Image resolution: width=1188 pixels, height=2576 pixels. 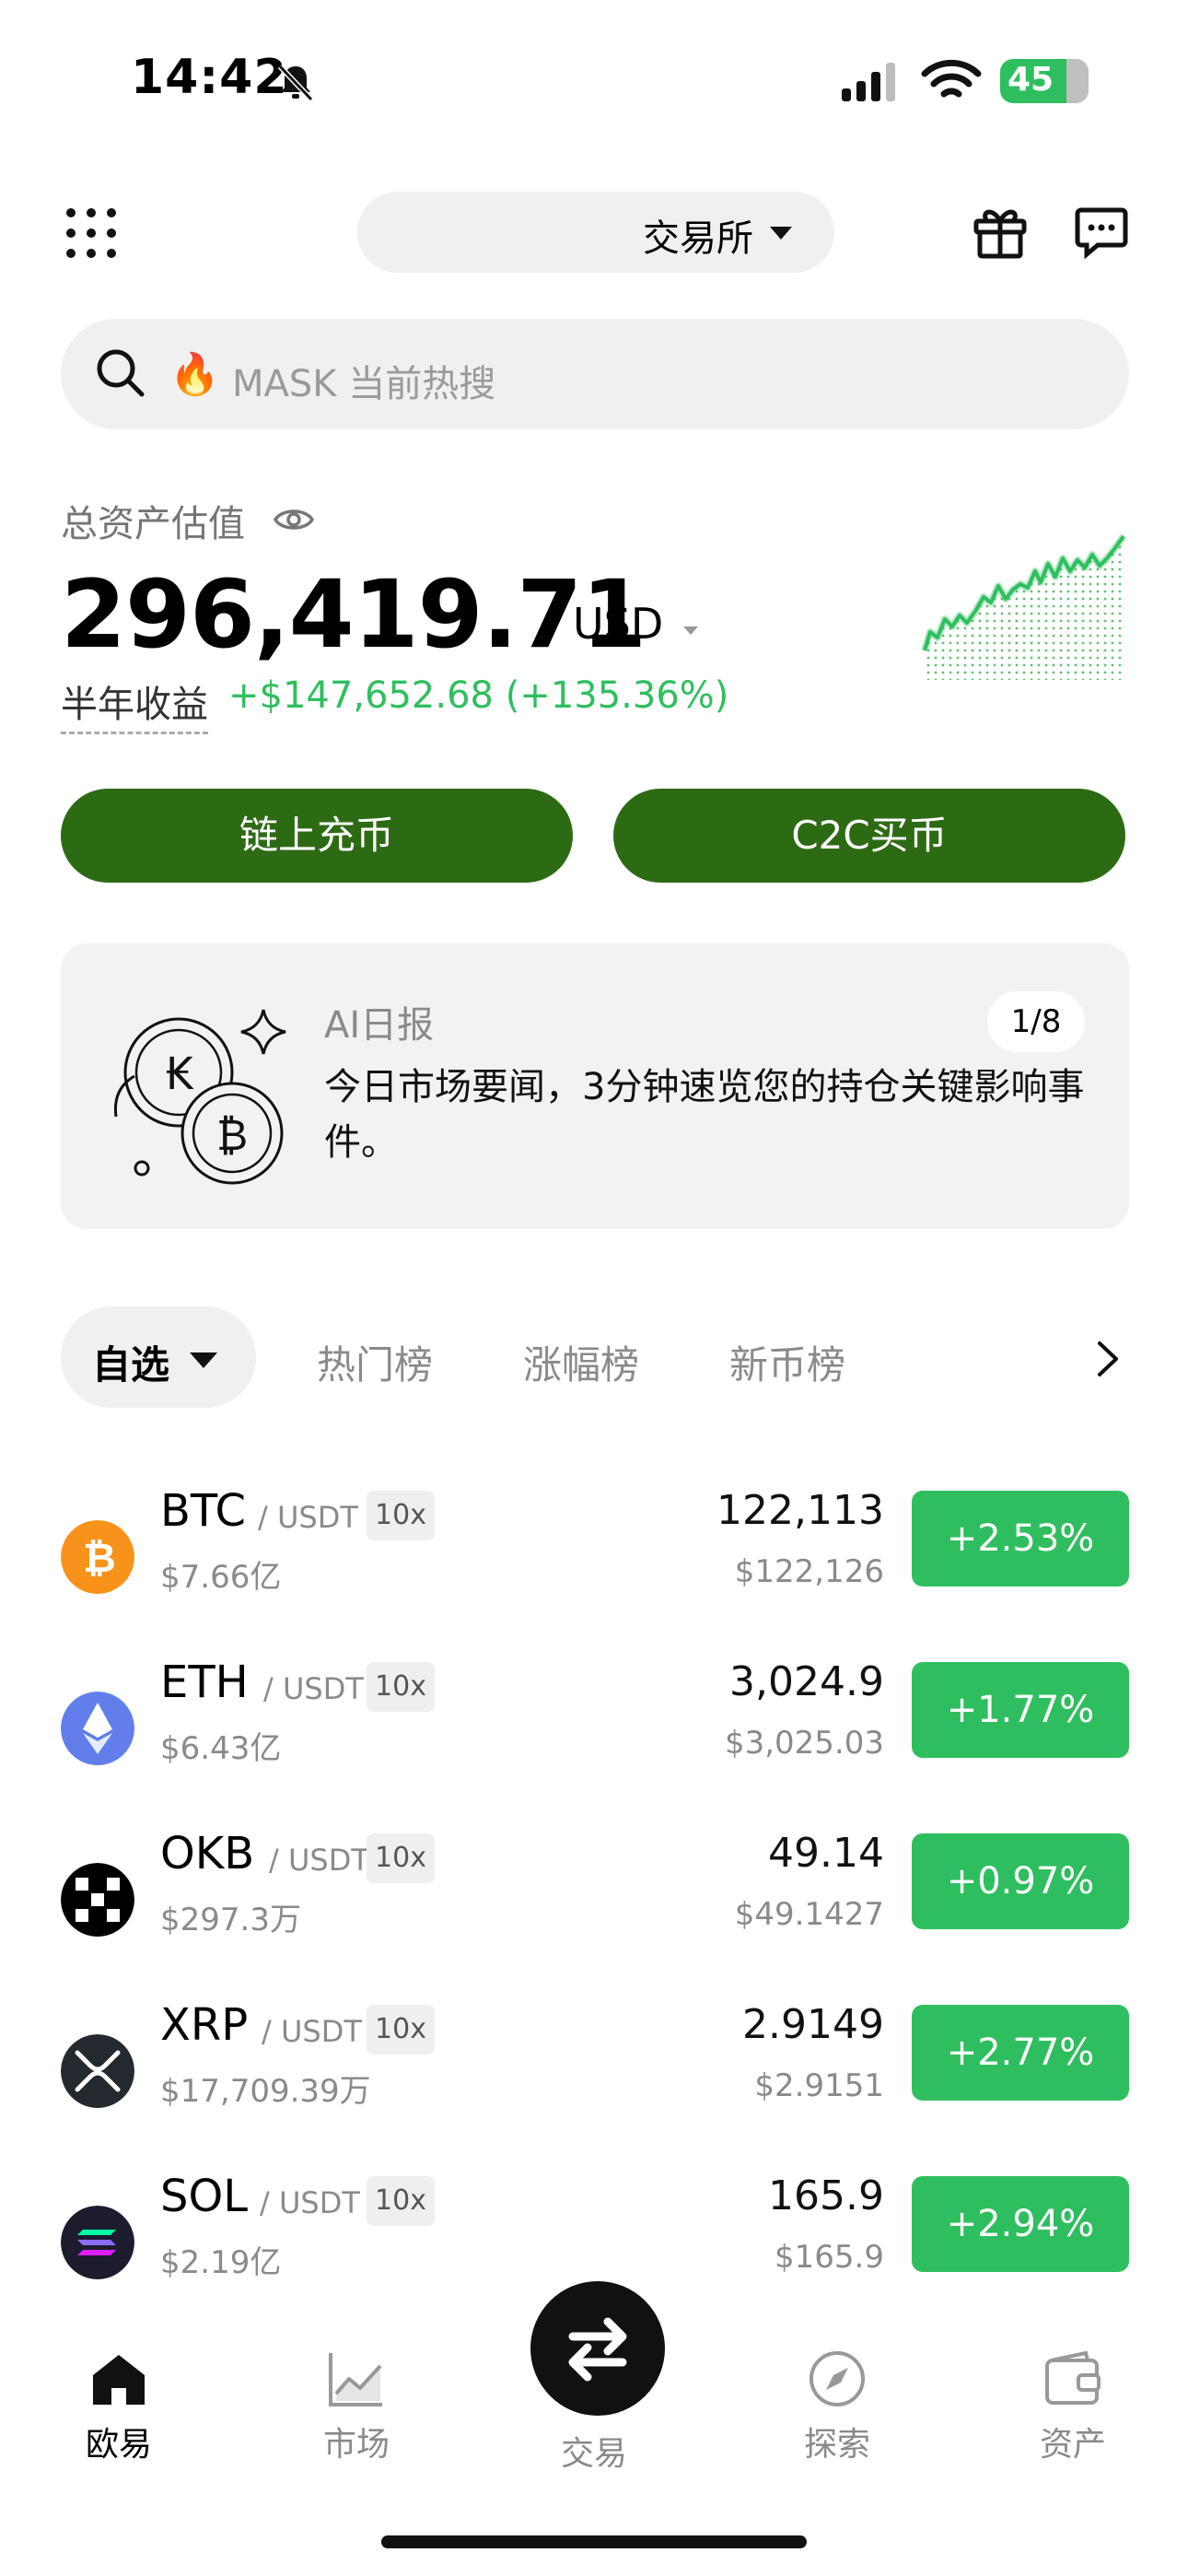 What do you see at coordinates (204, 2196) in the screenshot?
I see `coin-symbol: SOL` at bounding box center [204, 2196].